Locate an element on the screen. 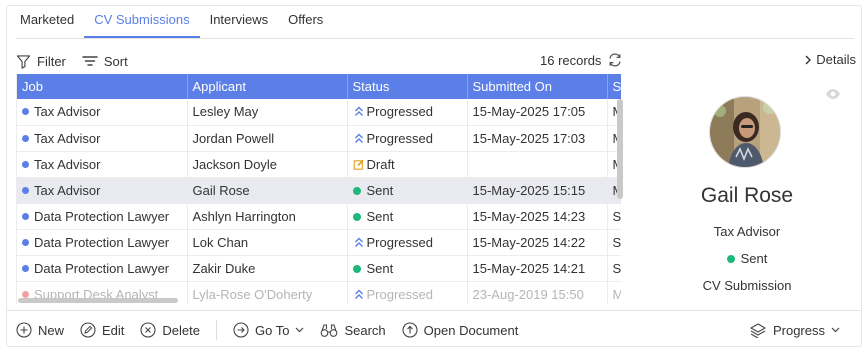 The image size is (868, 352). detail-job: Tax Advisor is located at coordinates (747, 231).